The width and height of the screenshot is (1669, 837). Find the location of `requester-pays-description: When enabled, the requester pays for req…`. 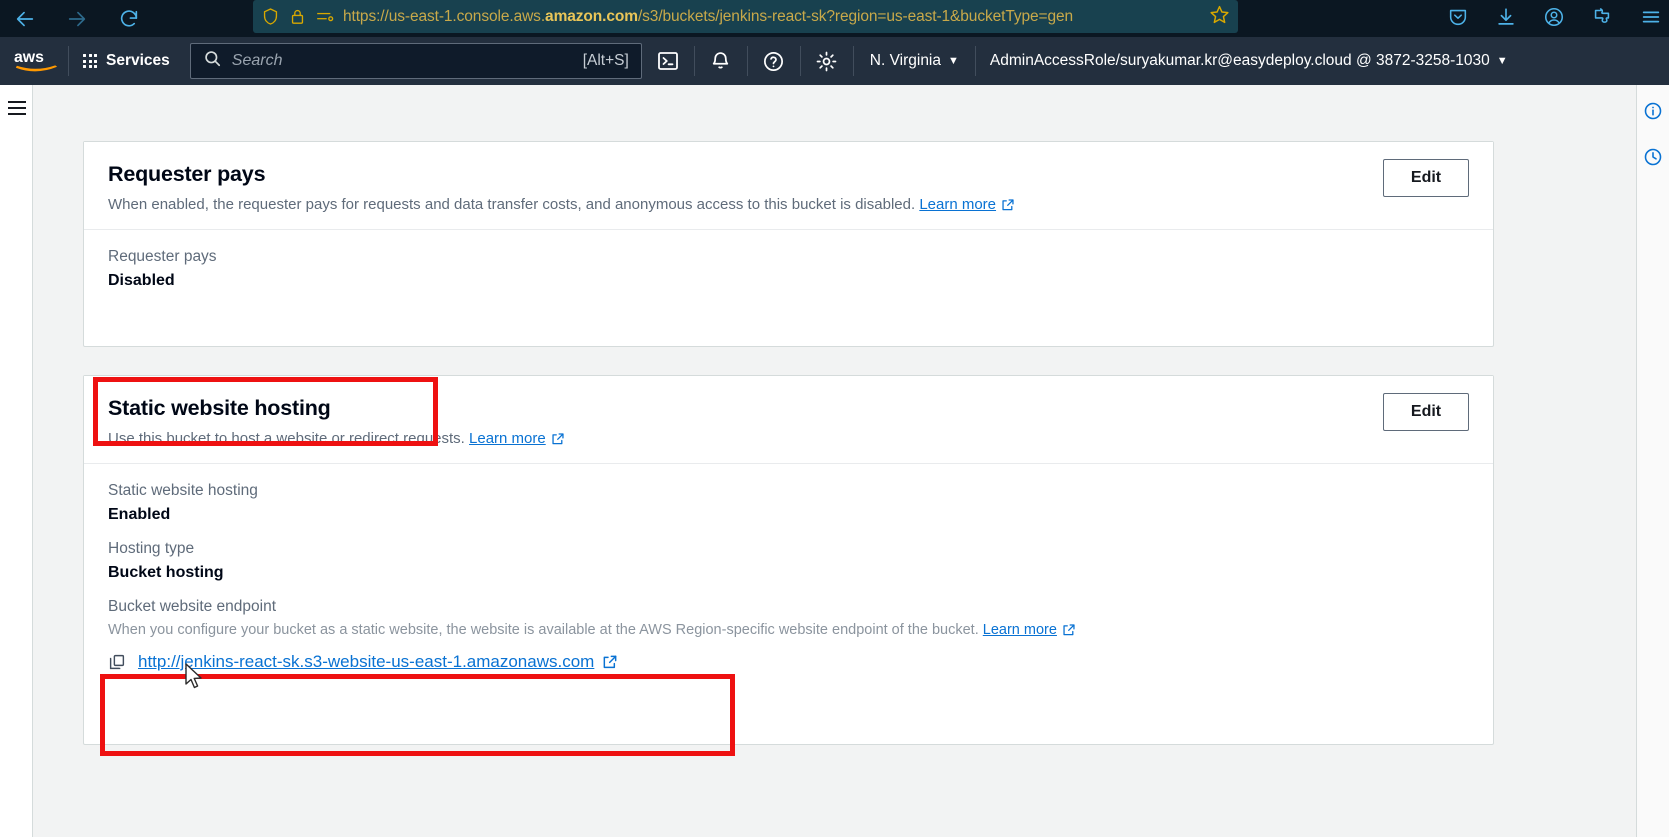

requester-pays-description: When enabled, the requester pays for req… is located at coordinates (788, 204).